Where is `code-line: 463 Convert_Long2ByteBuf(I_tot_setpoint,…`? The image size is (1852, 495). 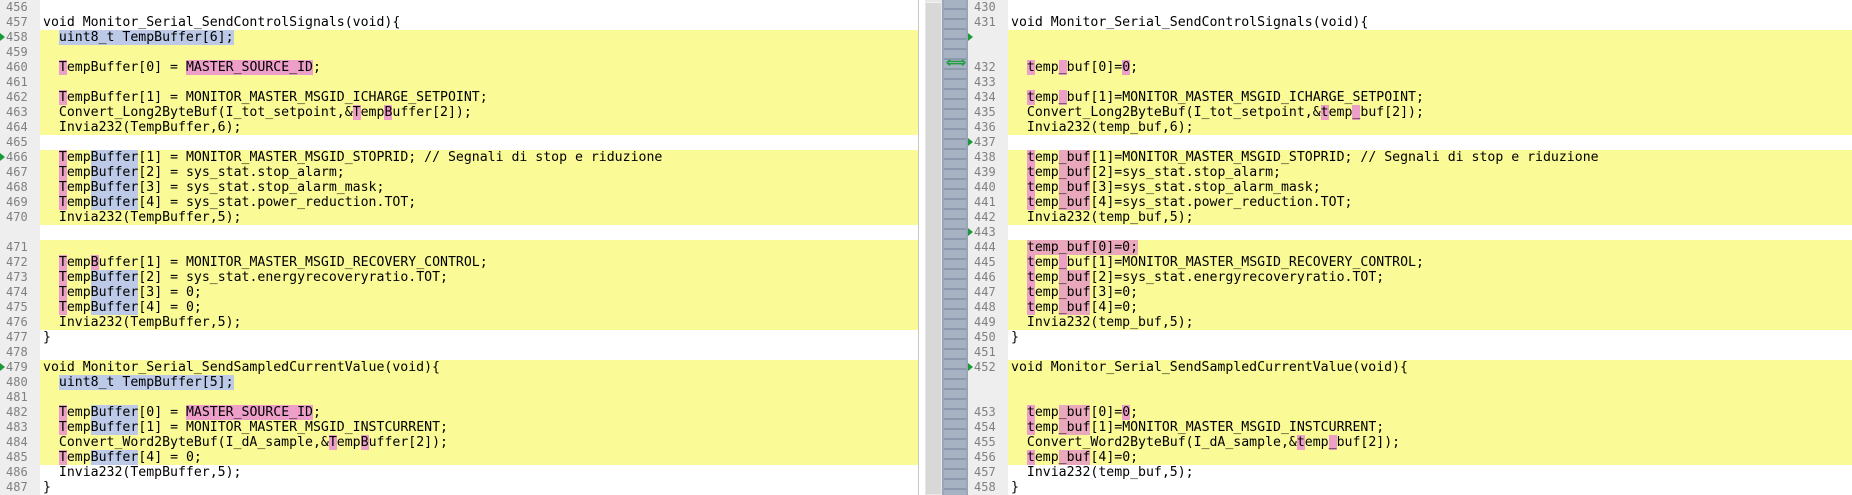
code-line: 463 Convert_Long2ByteBuf(I_tot_setpoint,… is located at coordinates (459, 112).